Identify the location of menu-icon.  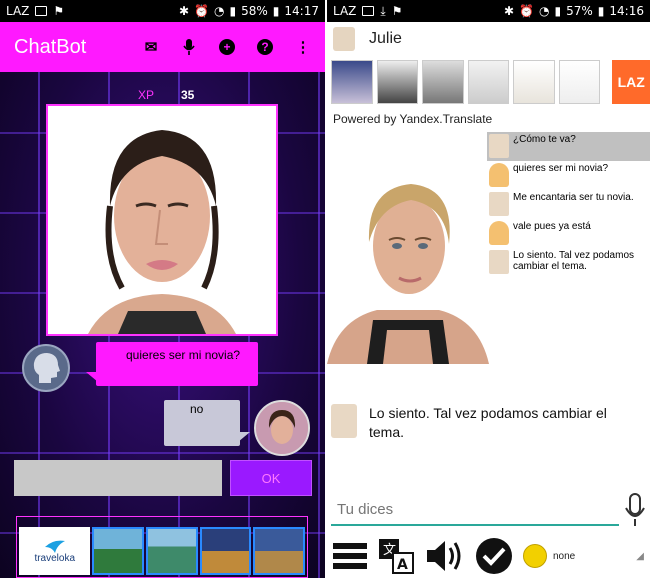
(350, 556).